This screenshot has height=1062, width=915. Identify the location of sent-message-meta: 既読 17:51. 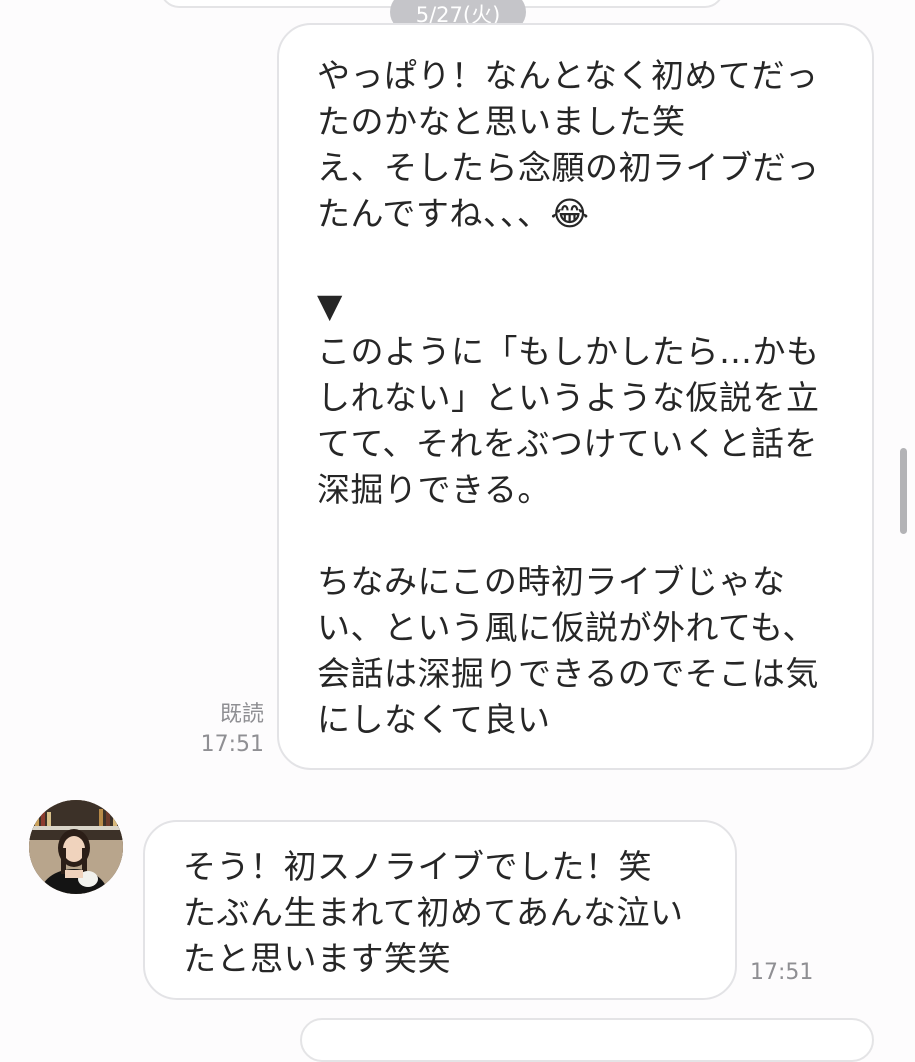
(227, 730).